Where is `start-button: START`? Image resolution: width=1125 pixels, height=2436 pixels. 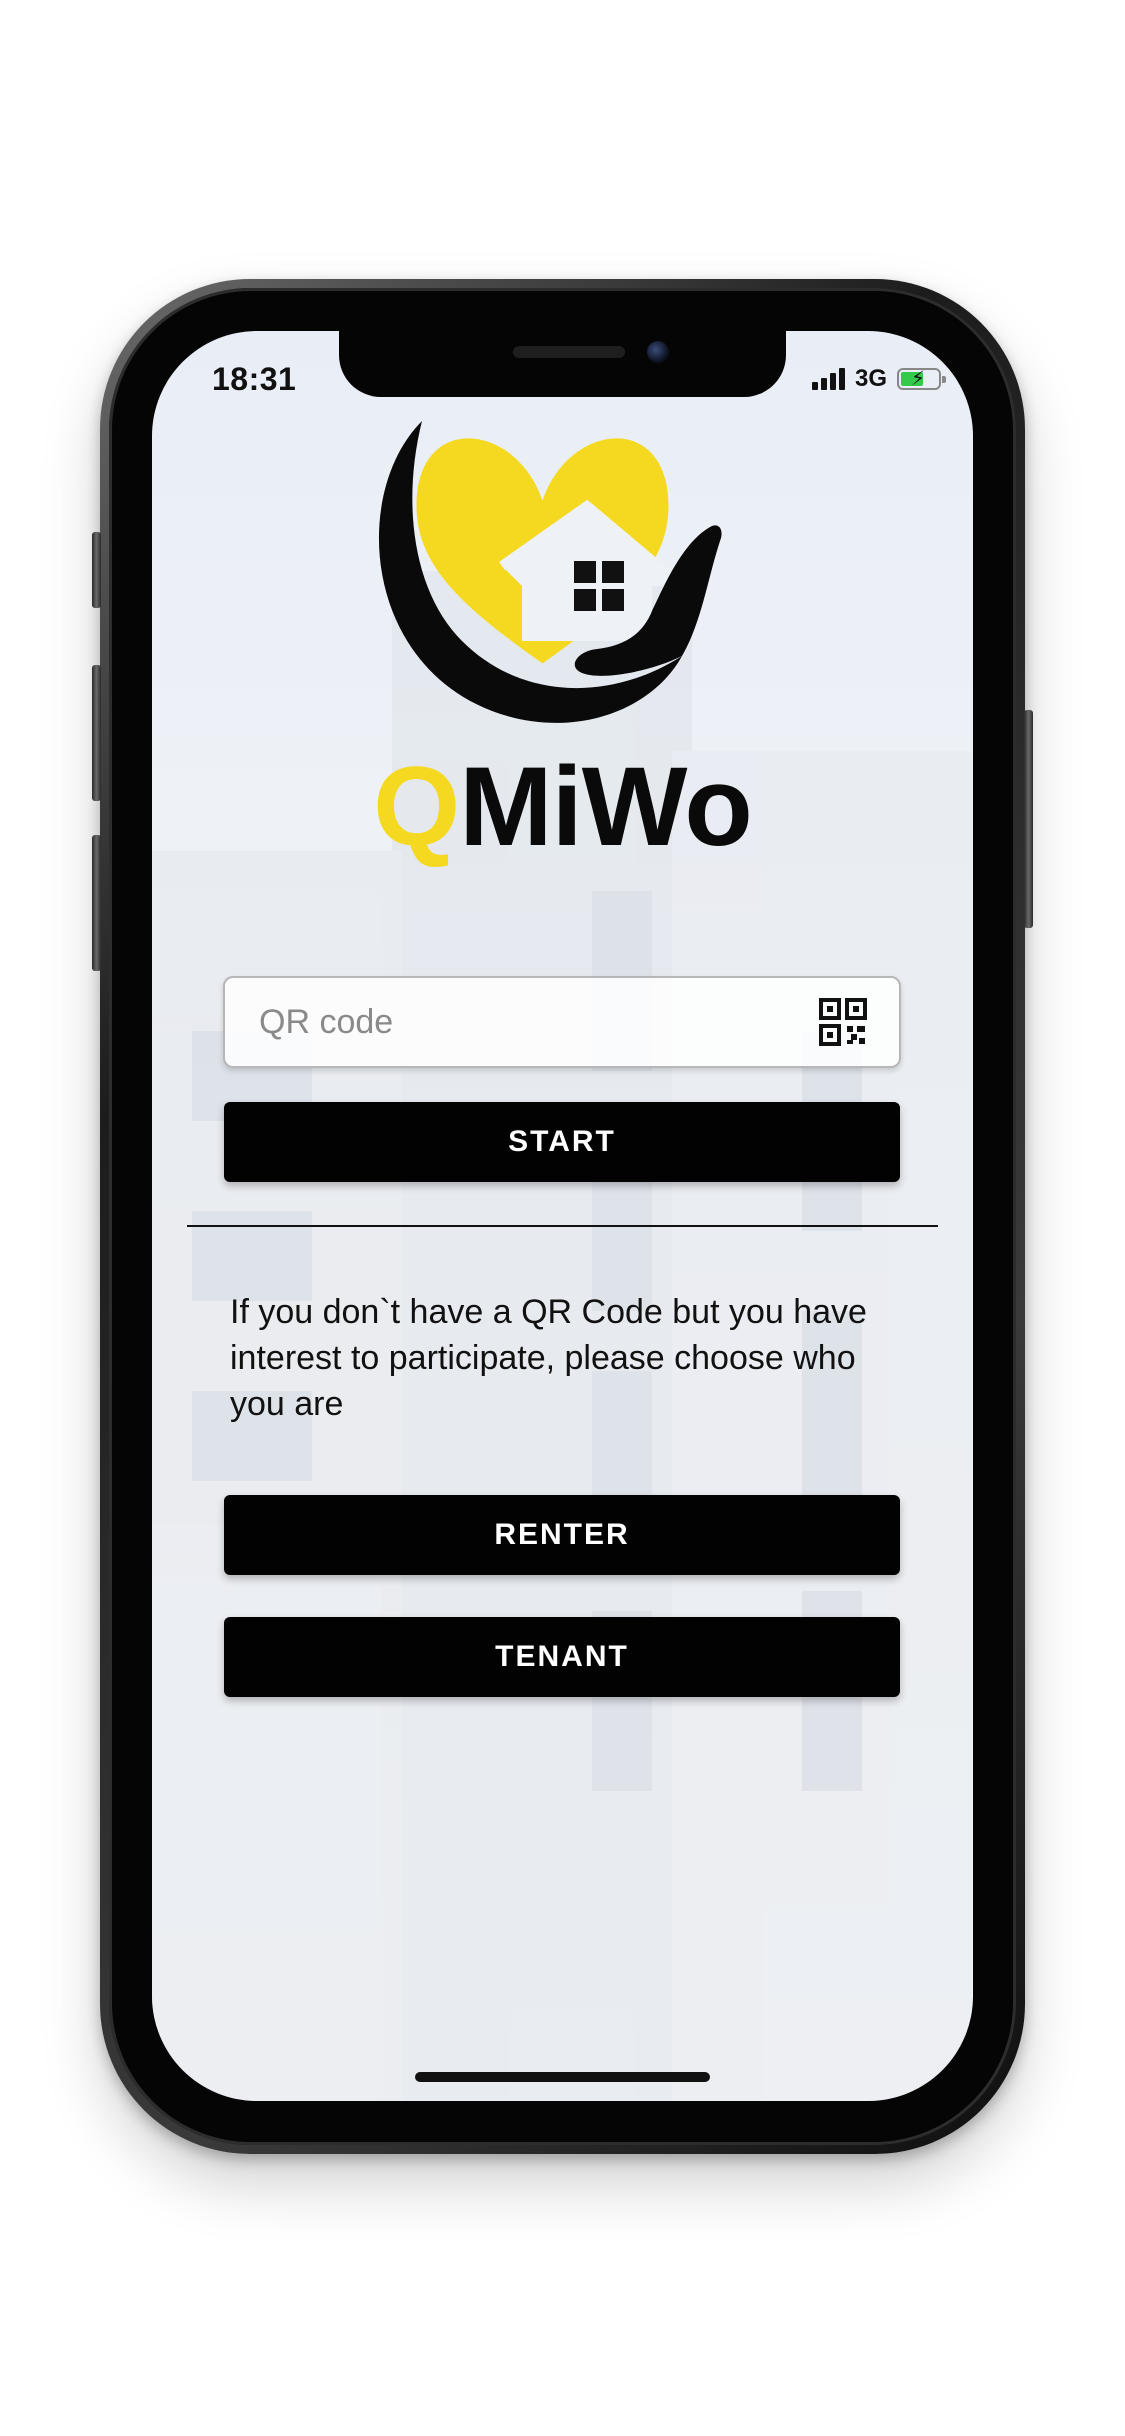 start-button: START is located at coordinates (562, 1142).